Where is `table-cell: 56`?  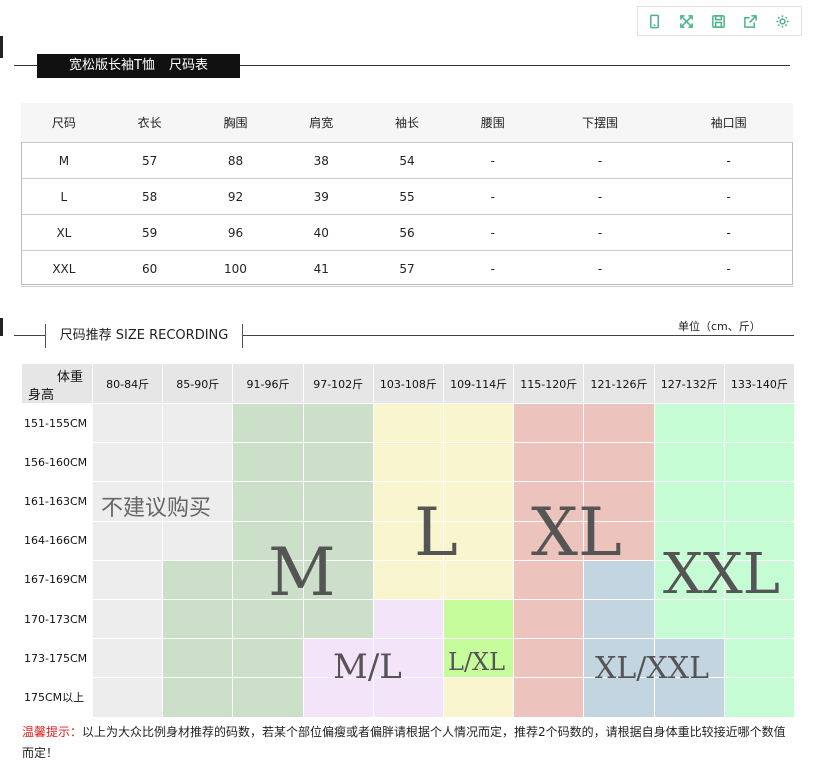
table-cell: 56 is located at coordinates (407, 232).